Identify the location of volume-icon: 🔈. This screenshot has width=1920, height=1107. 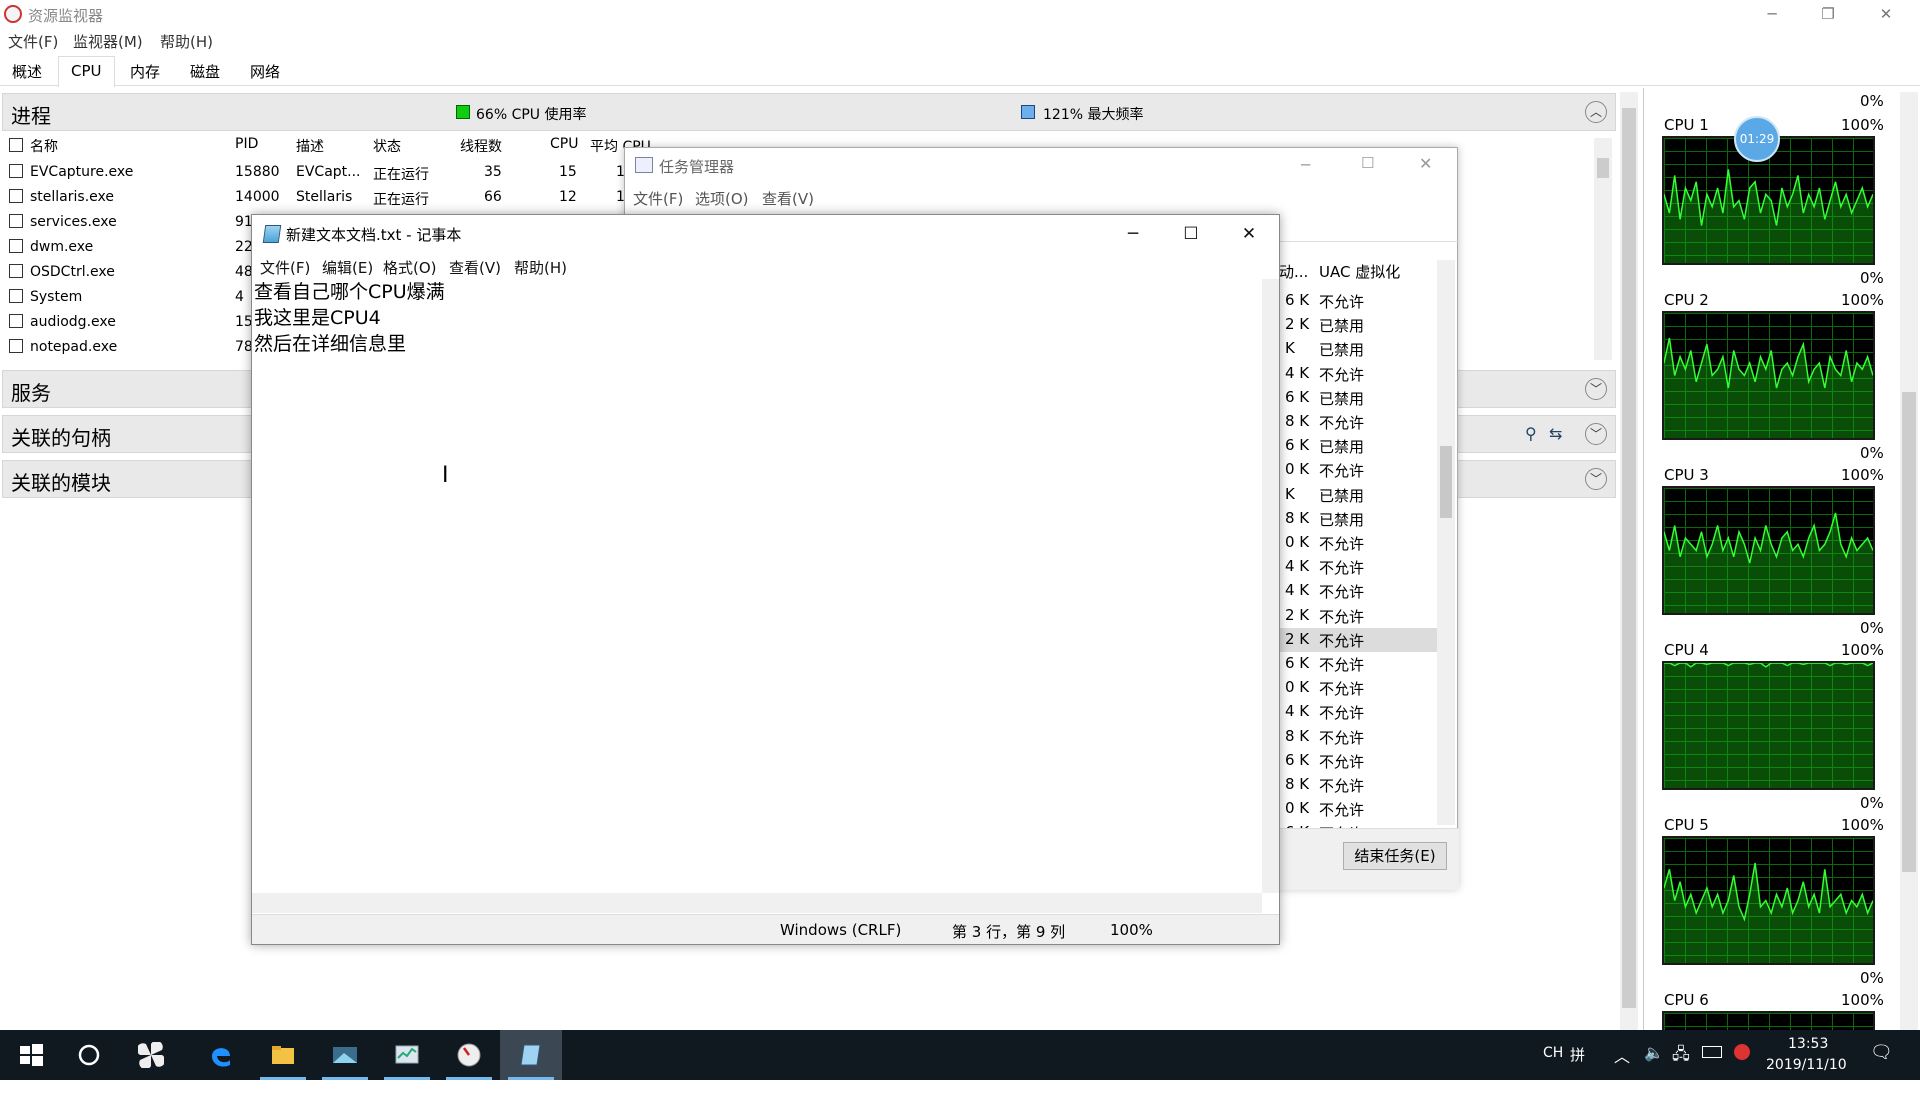
(1654, 1068).